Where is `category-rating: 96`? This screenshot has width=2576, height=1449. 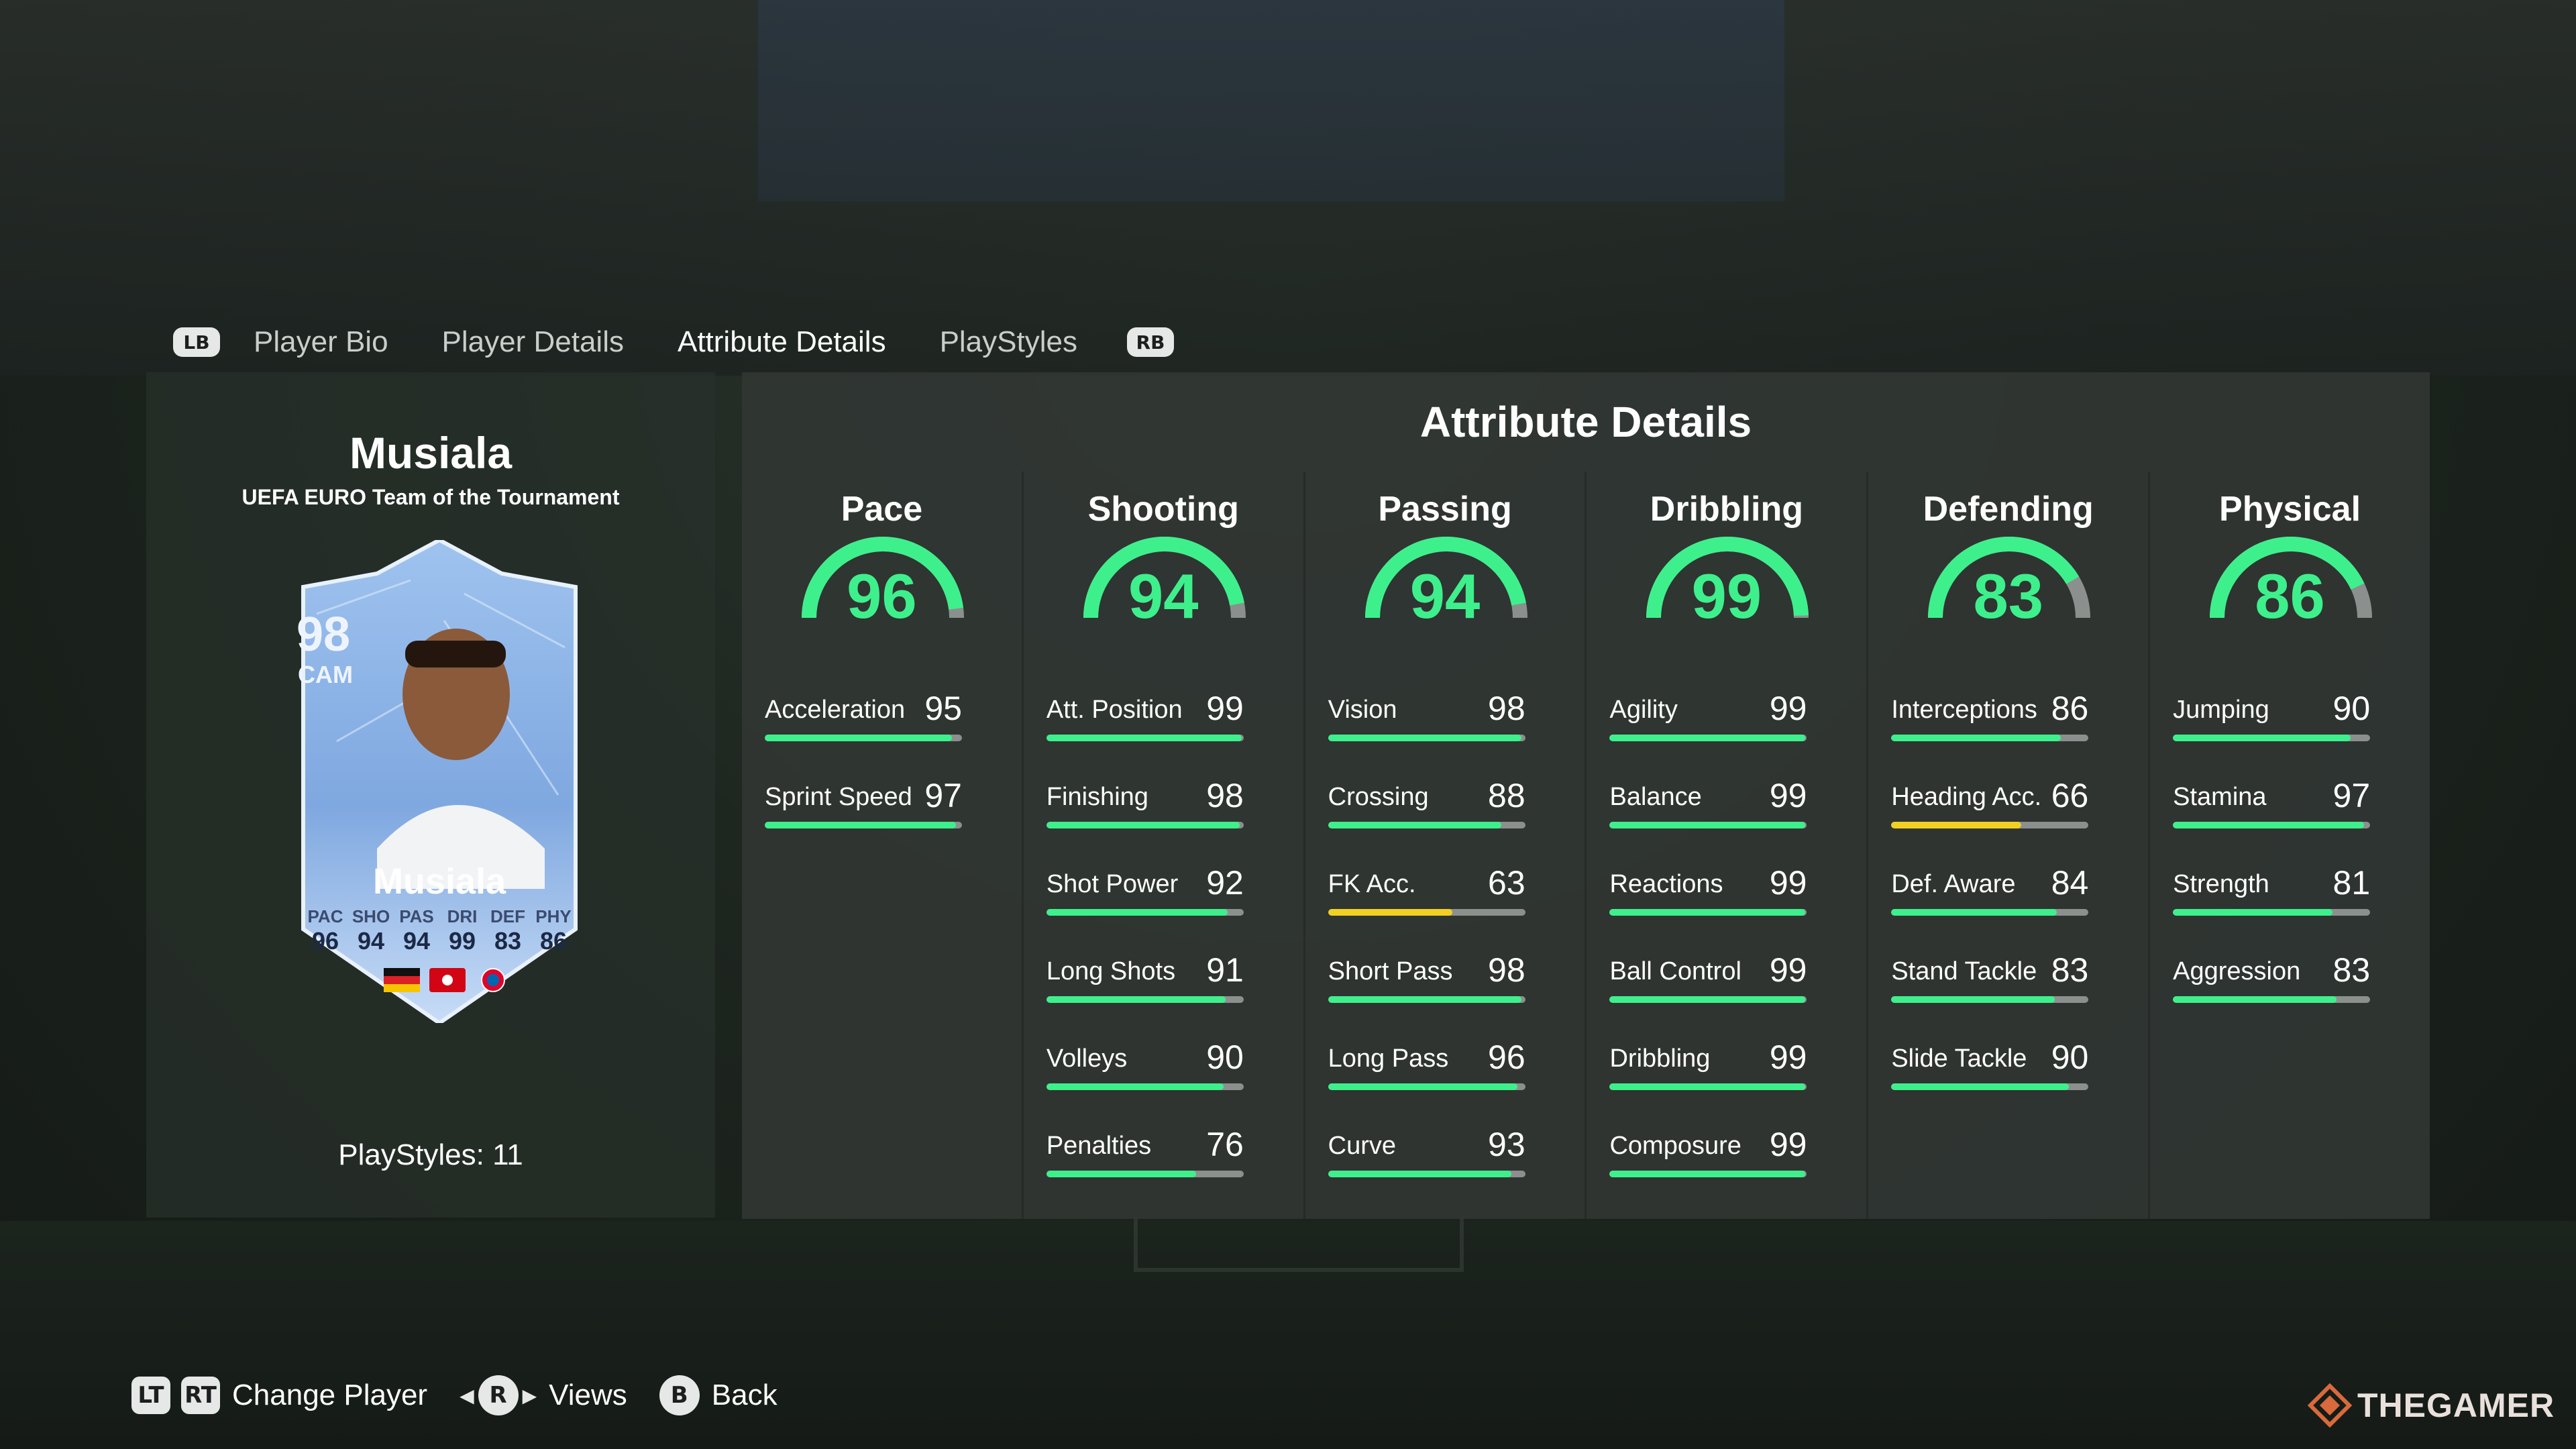
category-rating: 96 is located at coordinates (882, 596).